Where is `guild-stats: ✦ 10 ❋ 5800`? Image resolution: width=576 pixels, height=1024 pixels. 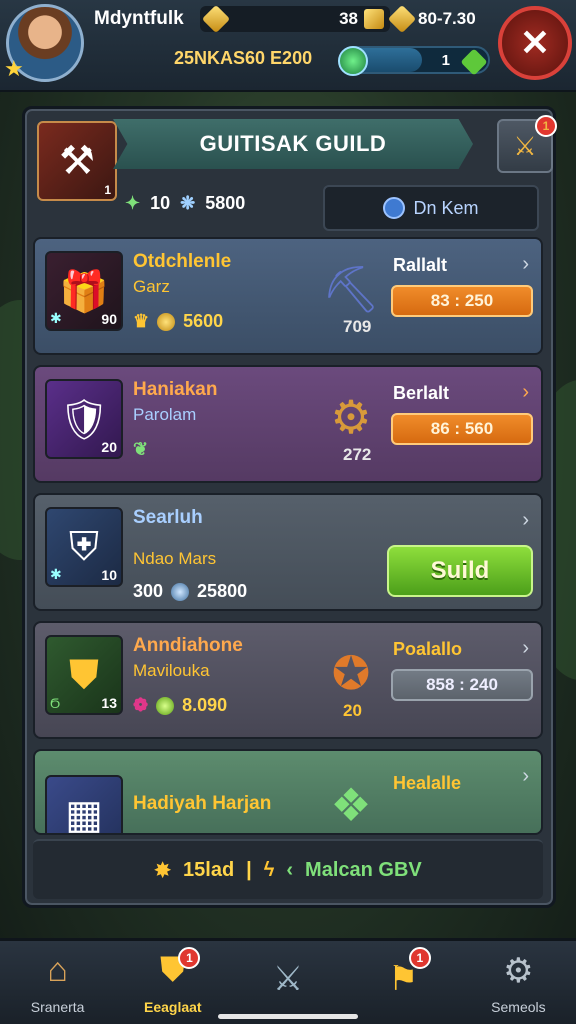 guild-stats: ✦ 10 ❋ 5800 is located at coordinates (185, 203).